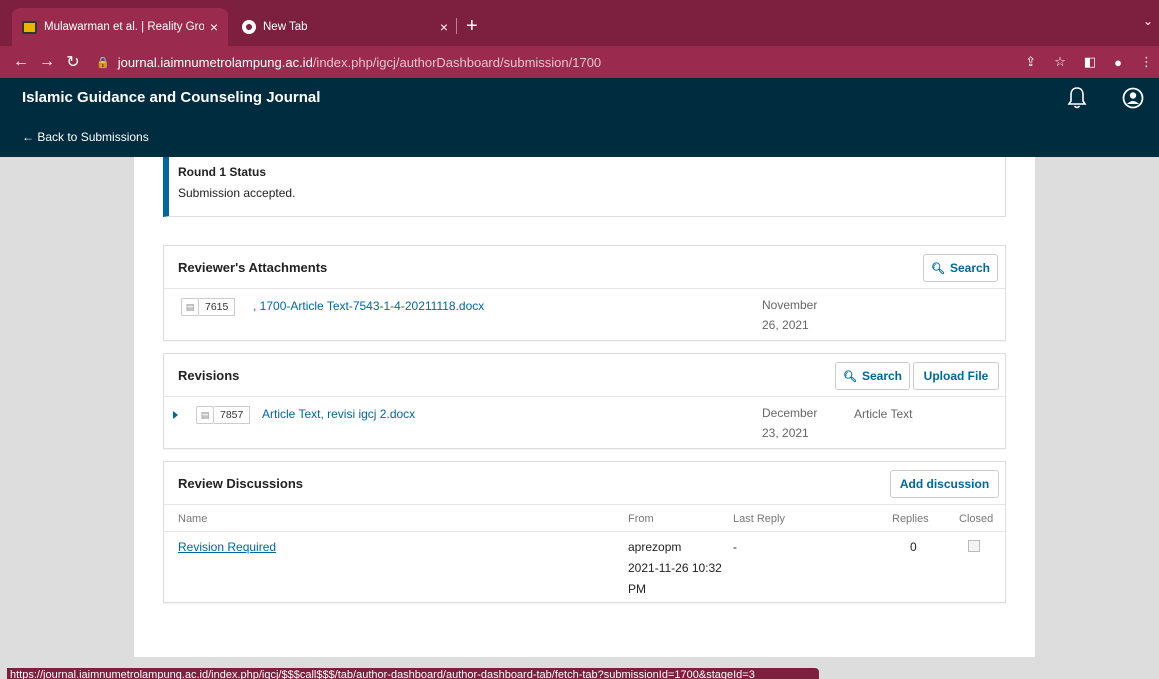 The image size is (1159, 679). I want to click on card-title: Revisions, so click(209, 375).